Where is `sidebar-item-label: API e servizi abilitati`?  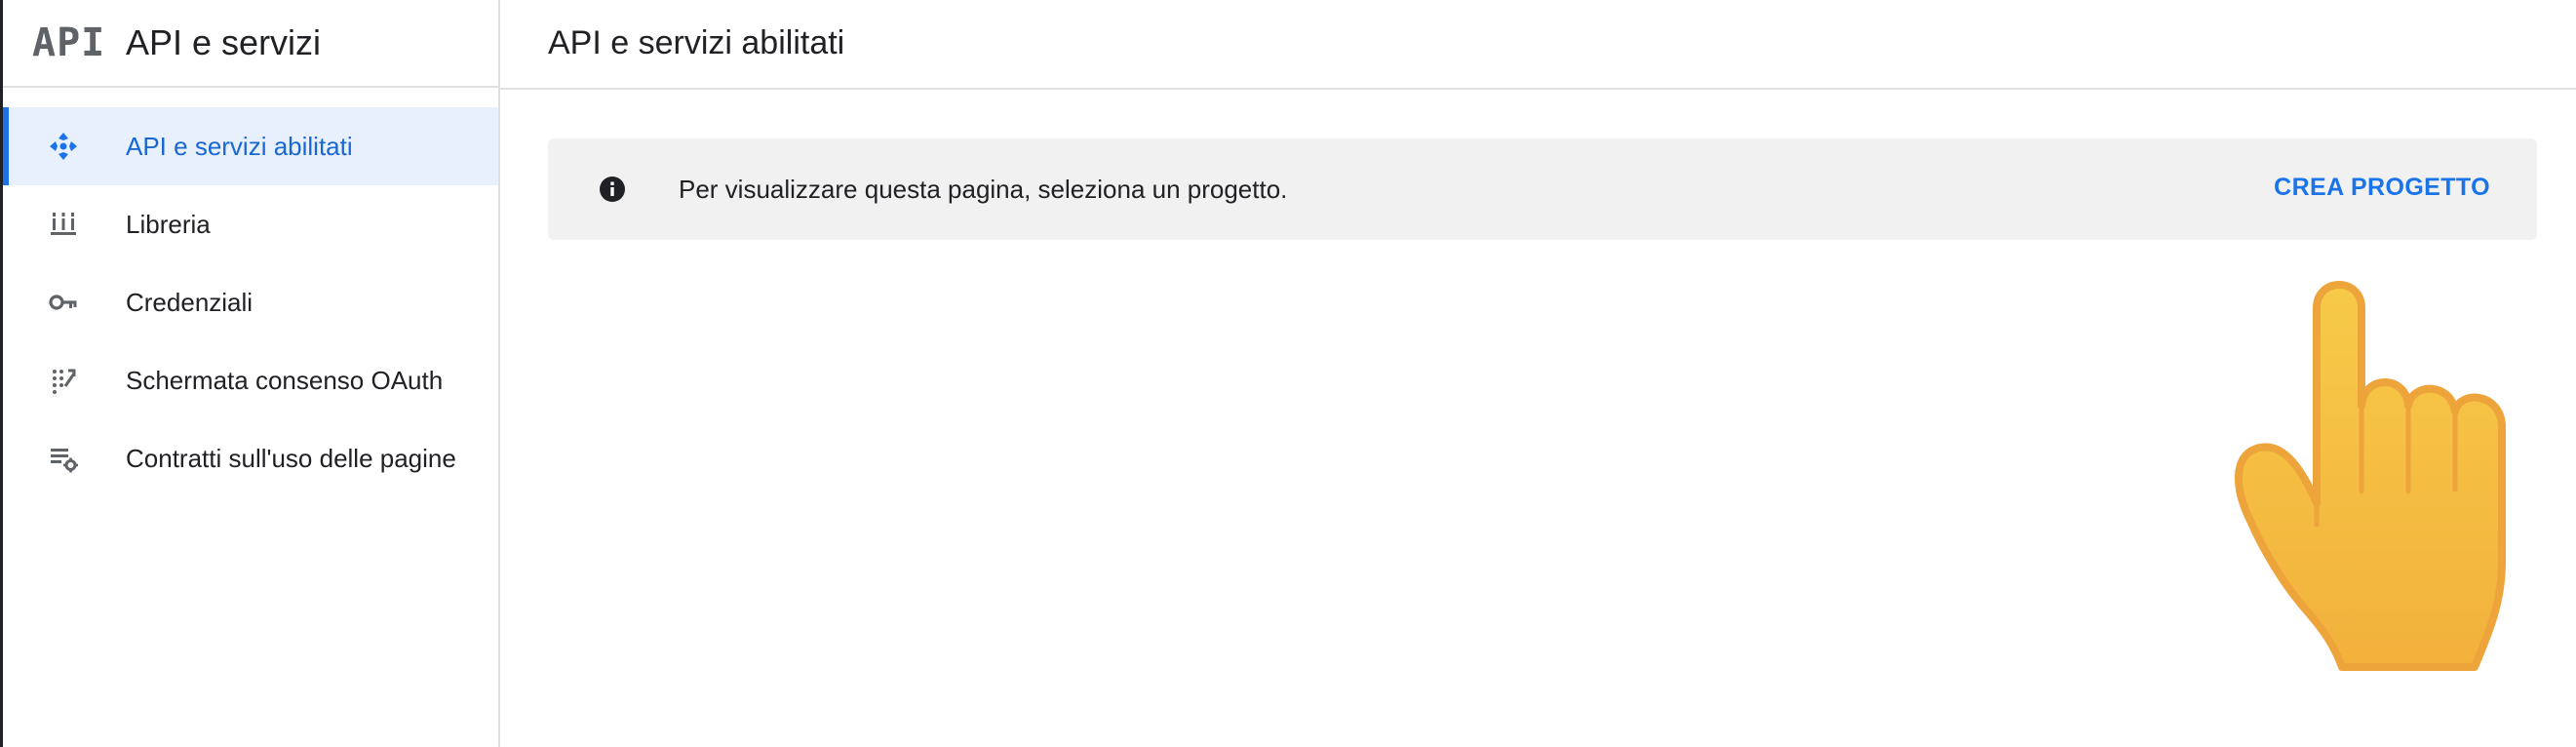
sidebar-item-label: API e servizi abilitati is located at coordinates (239, 147).